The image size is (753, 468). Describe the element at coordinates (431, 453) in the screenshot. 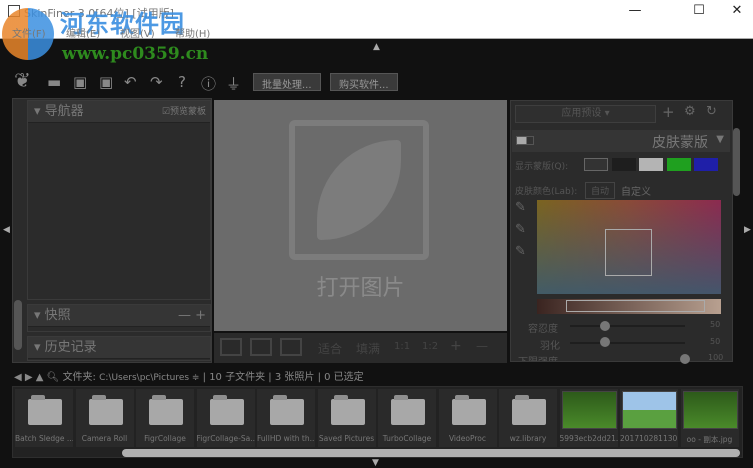

I see `thumbnail-scrollbar` at that location.